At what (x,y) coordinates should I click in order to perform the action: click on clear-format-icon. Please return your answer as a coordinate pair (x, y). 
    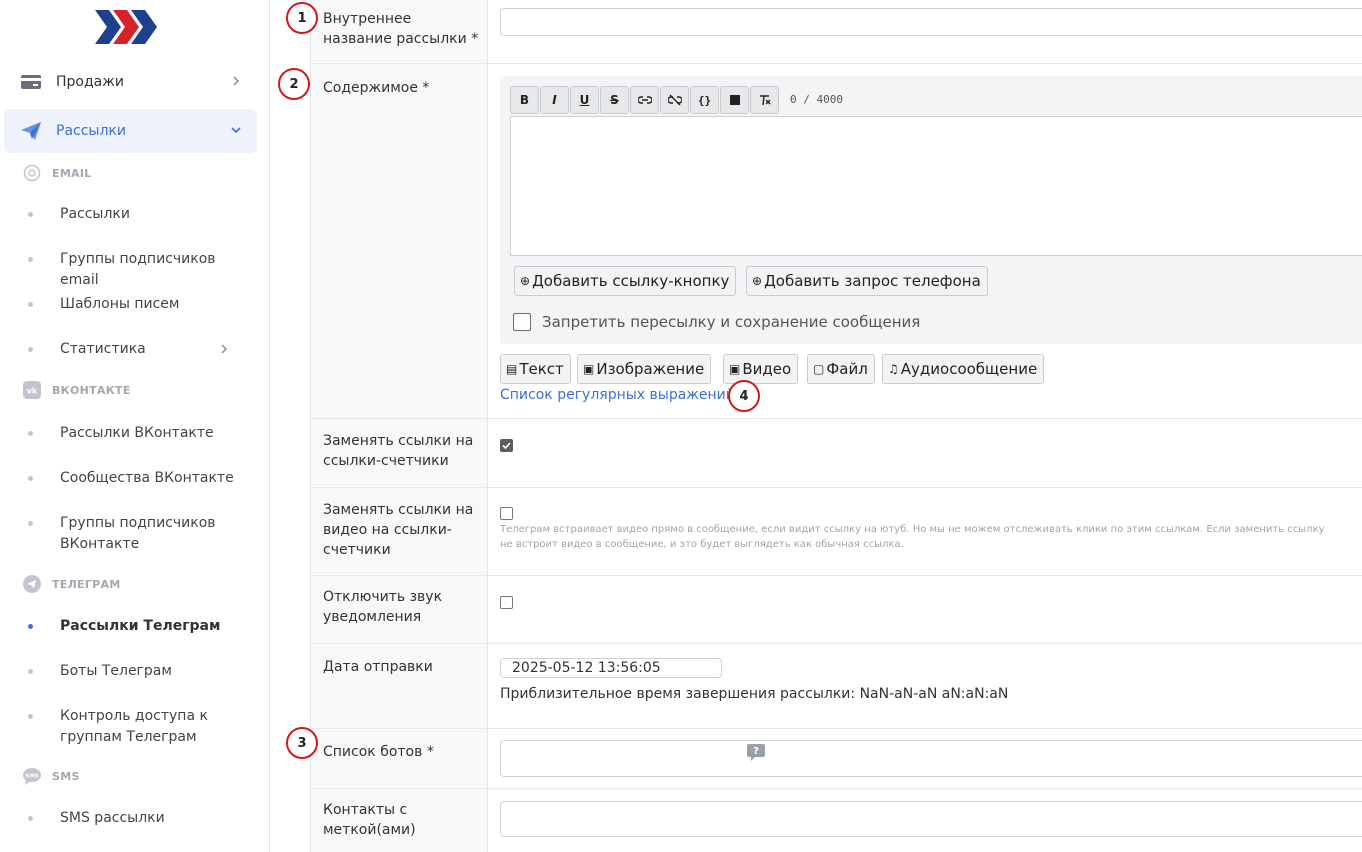
    Looking at the image, I should click on (764, 100).